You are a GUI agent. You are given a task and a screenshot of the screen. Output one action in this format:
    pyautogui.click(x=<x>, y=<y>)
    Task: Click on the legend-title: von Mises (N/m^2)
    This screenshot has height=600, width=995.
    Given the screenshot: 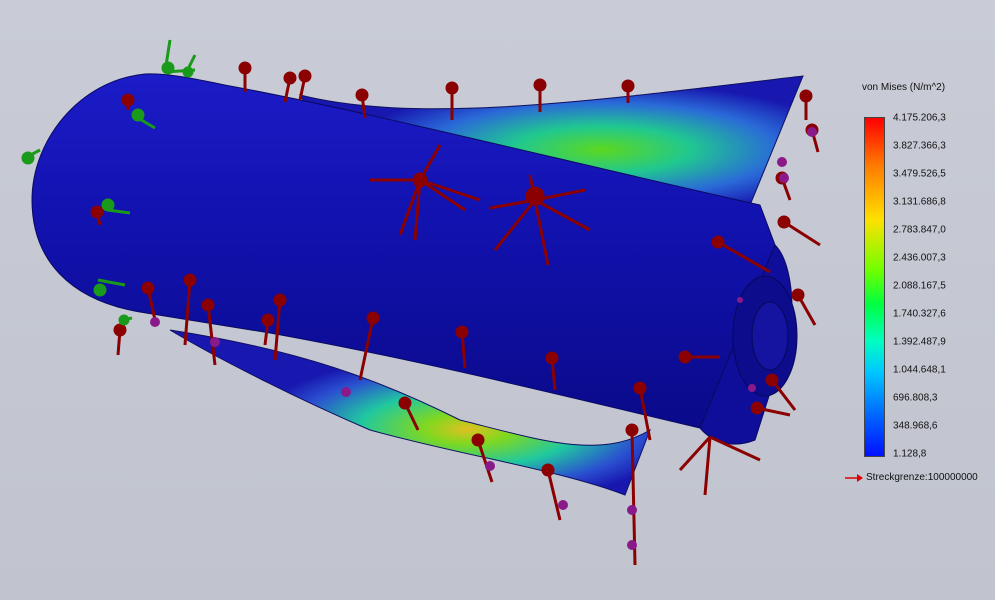 What is the action you would take?
    pyautogui.click(x=904, y=87)
    